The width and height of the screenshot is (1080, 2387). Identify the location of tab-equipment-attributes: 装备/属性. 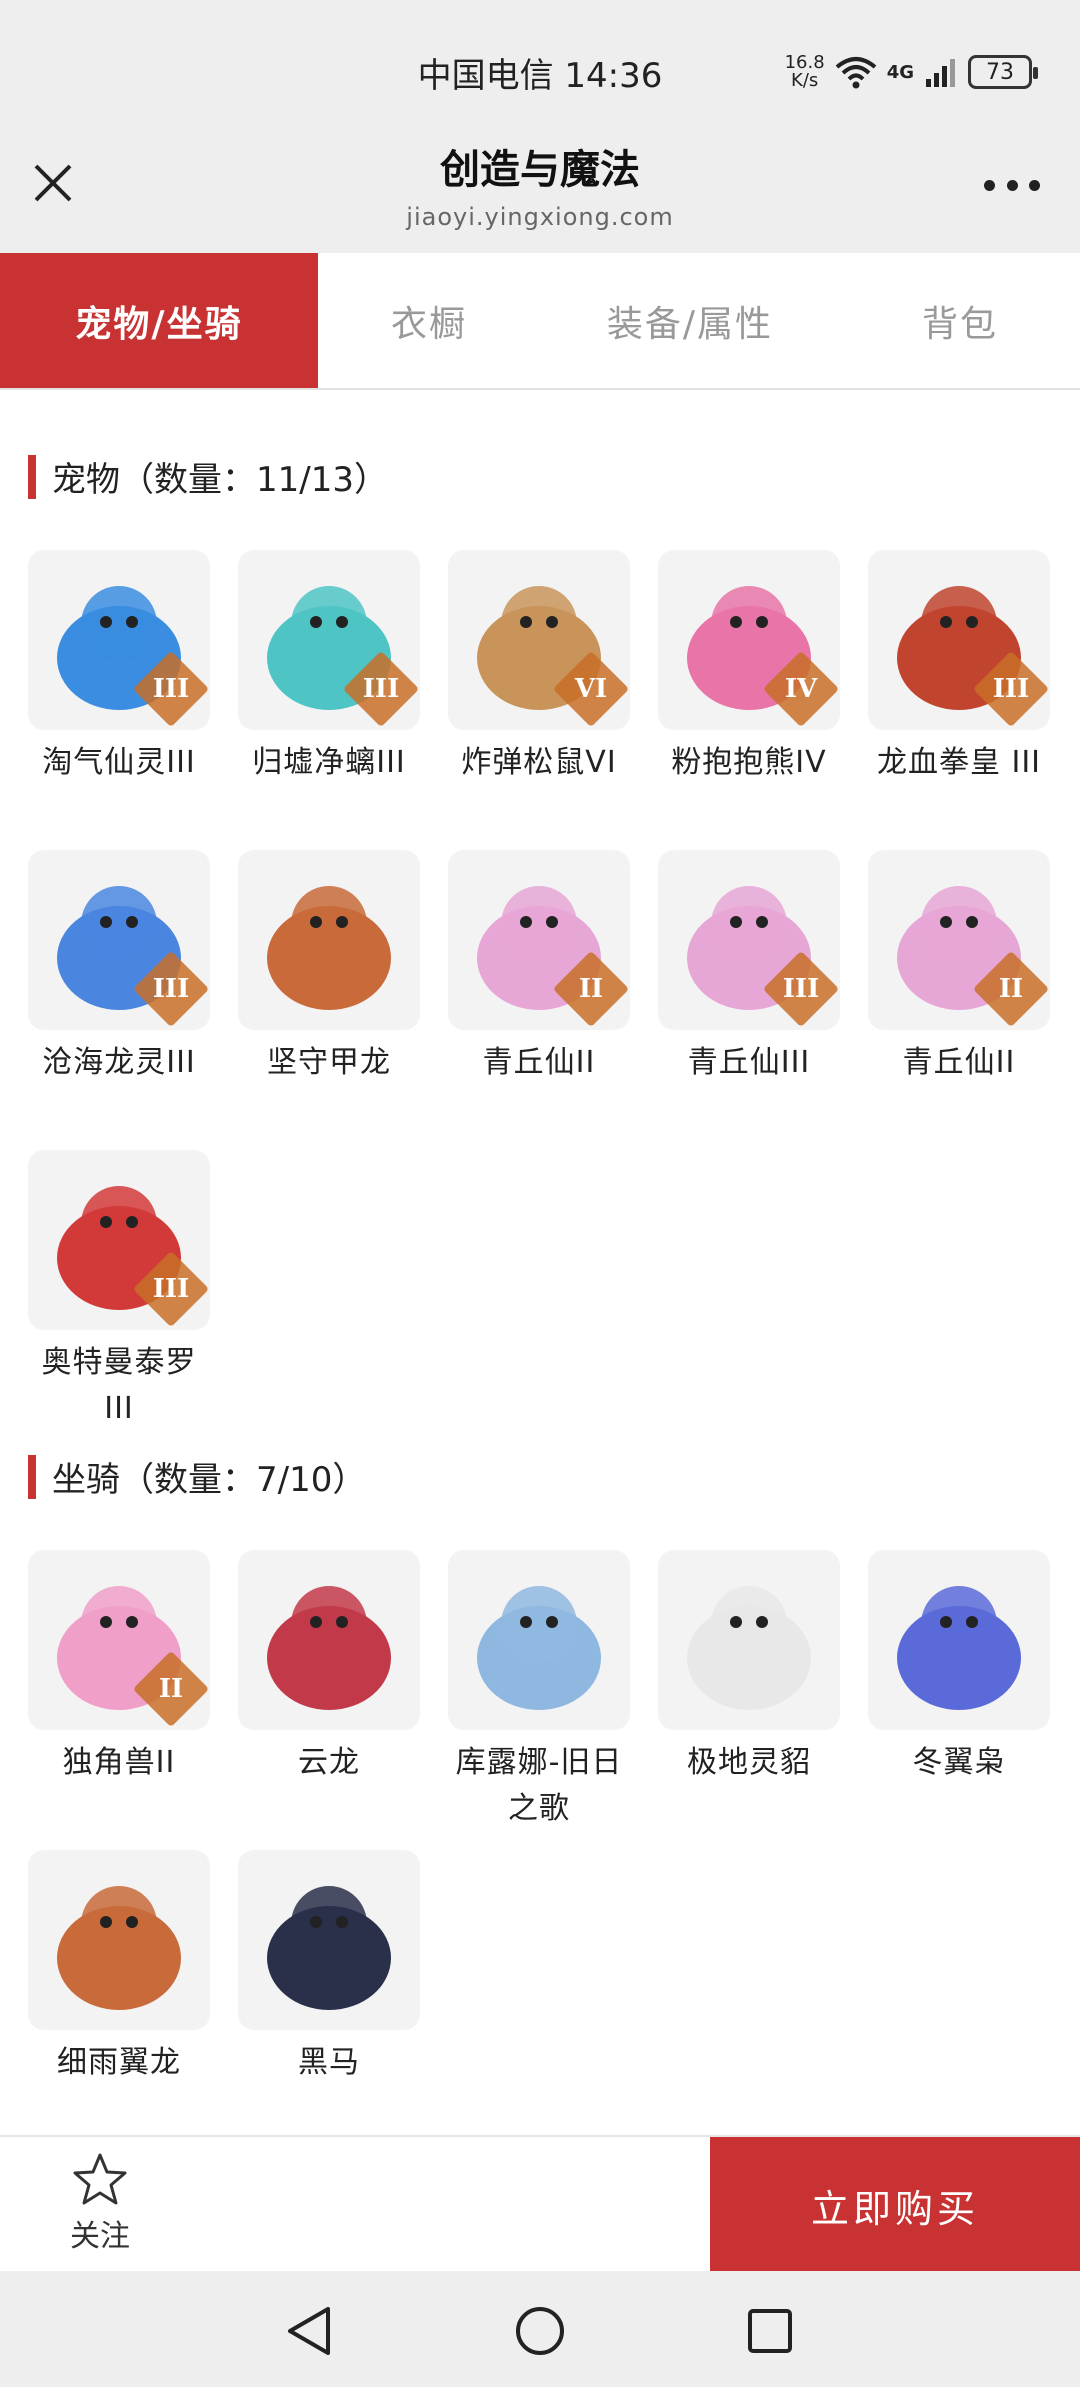
(690, 320).